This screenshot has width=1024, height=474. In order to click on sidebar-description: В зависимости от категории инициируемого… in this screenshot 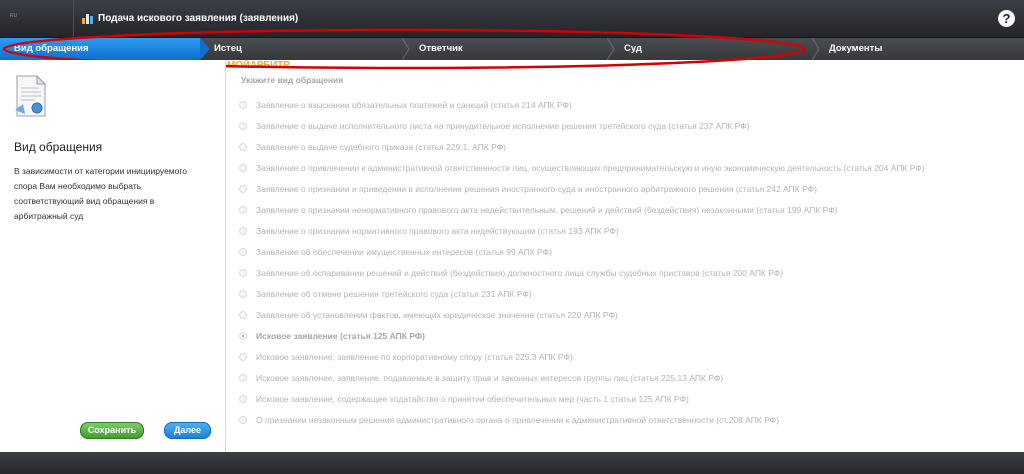, I will do `click(101, 193)`.